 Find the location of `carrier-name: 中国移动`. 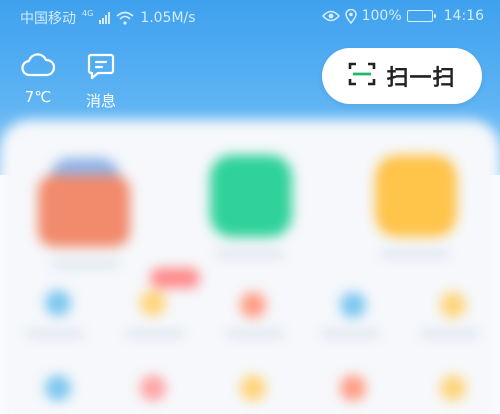

carrier-name: 中国移动 is located at coordinates (48, 19).